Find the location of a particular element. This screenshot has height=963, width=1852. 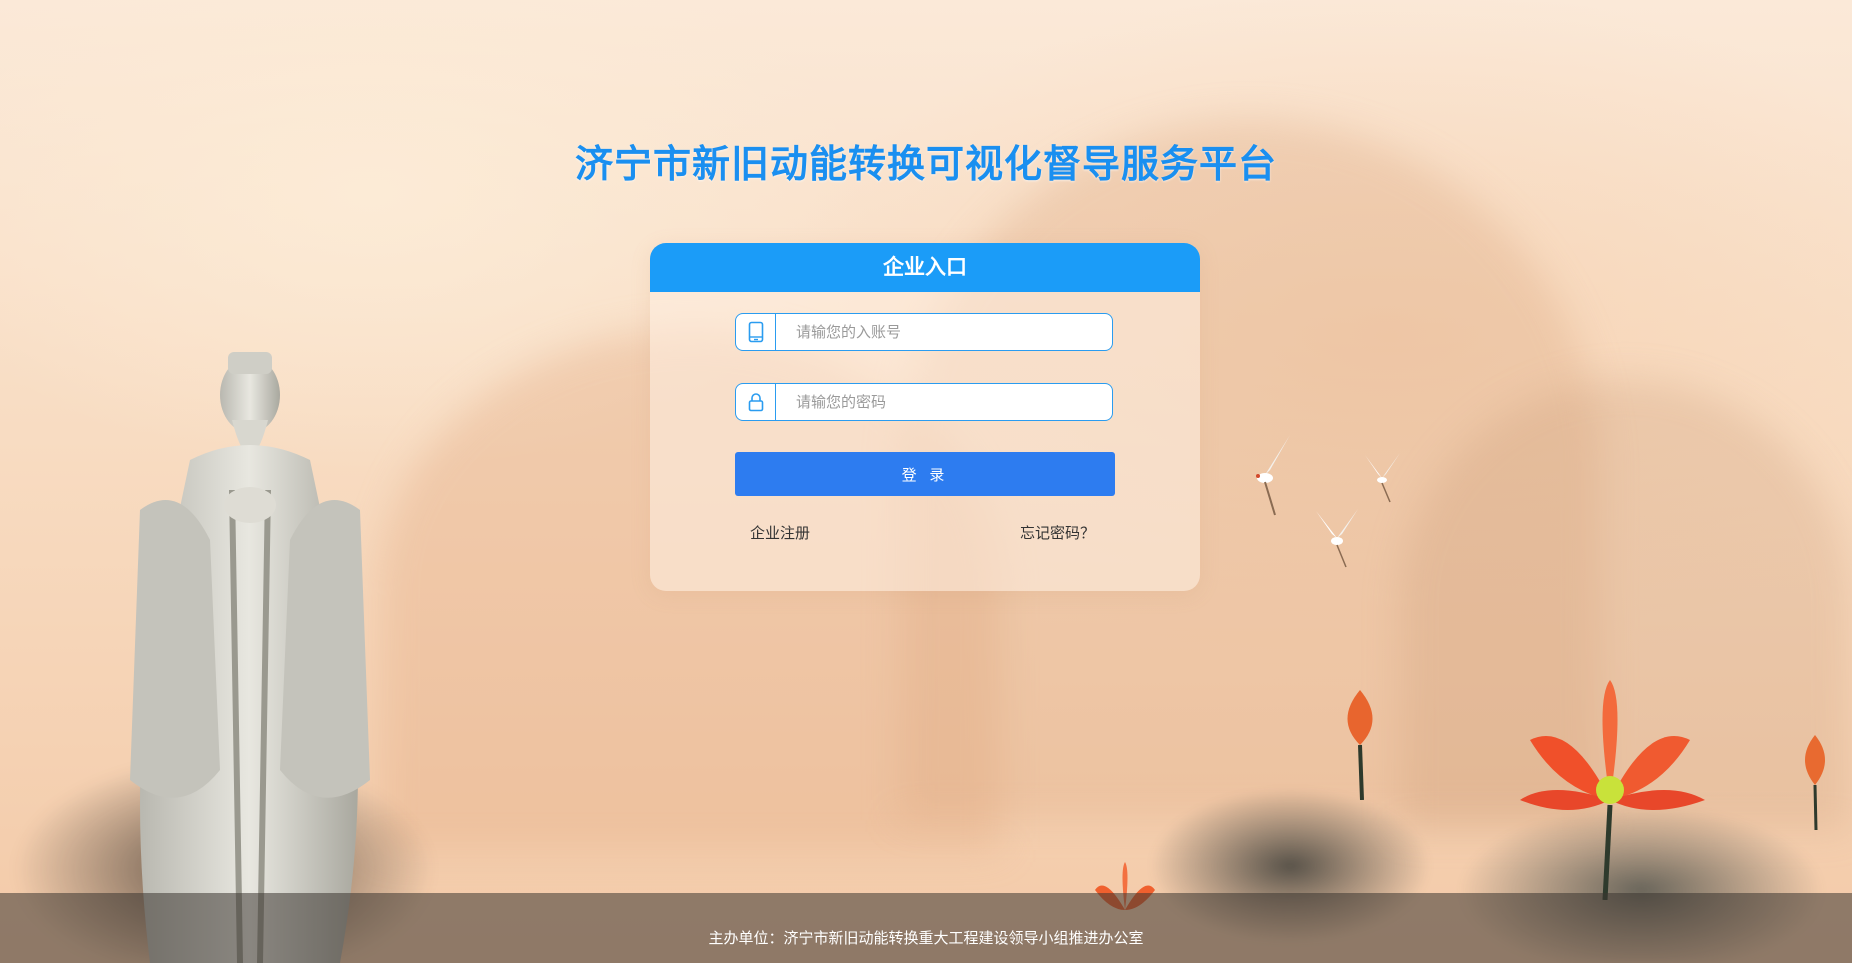

lotus-flower-illustration is located at coordinates (1612, 790).